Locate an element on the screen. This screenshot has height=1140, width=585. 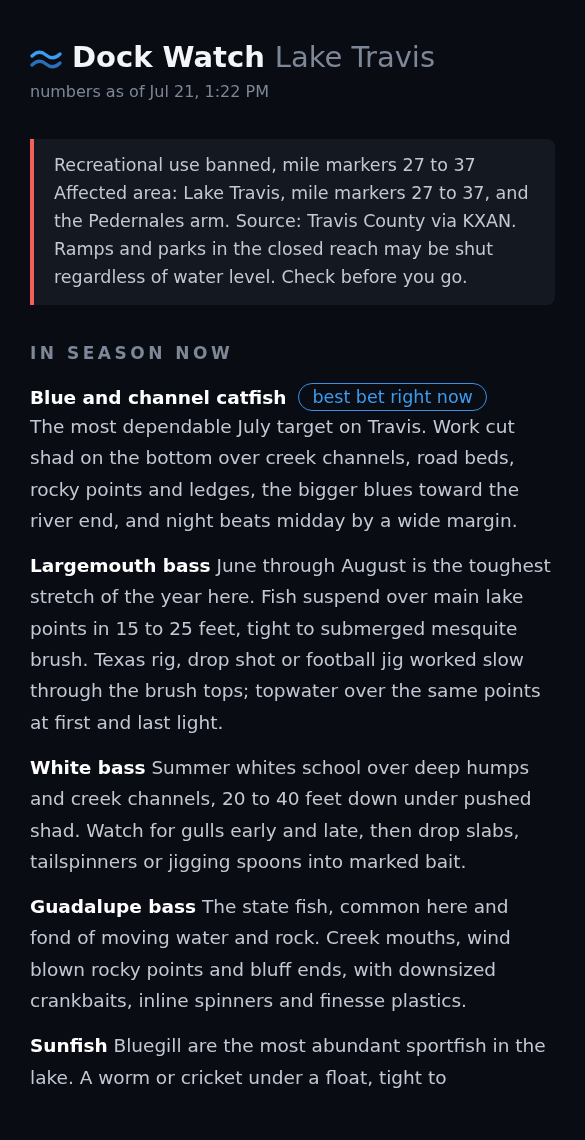
alert-text: Affected area: Lake Travis, mile markers 27 to 37, and the Pedernales arm. Source: Travis County via KXAN. Ramps and parks in the closed reach may be shut regardless of water level. Check before you go. is located at coordinates (292, 235).